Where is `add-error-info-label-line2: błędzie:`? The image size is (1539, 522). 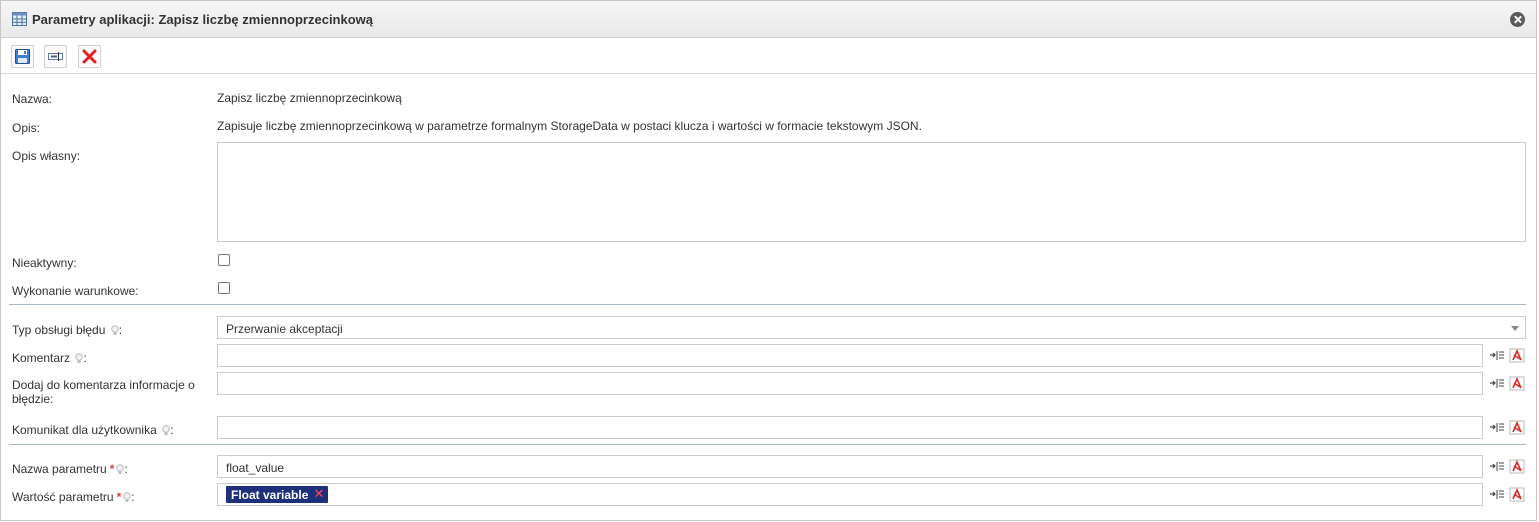
add-error-info-label-line2: błędzie: is located at coordinates (33, 399).